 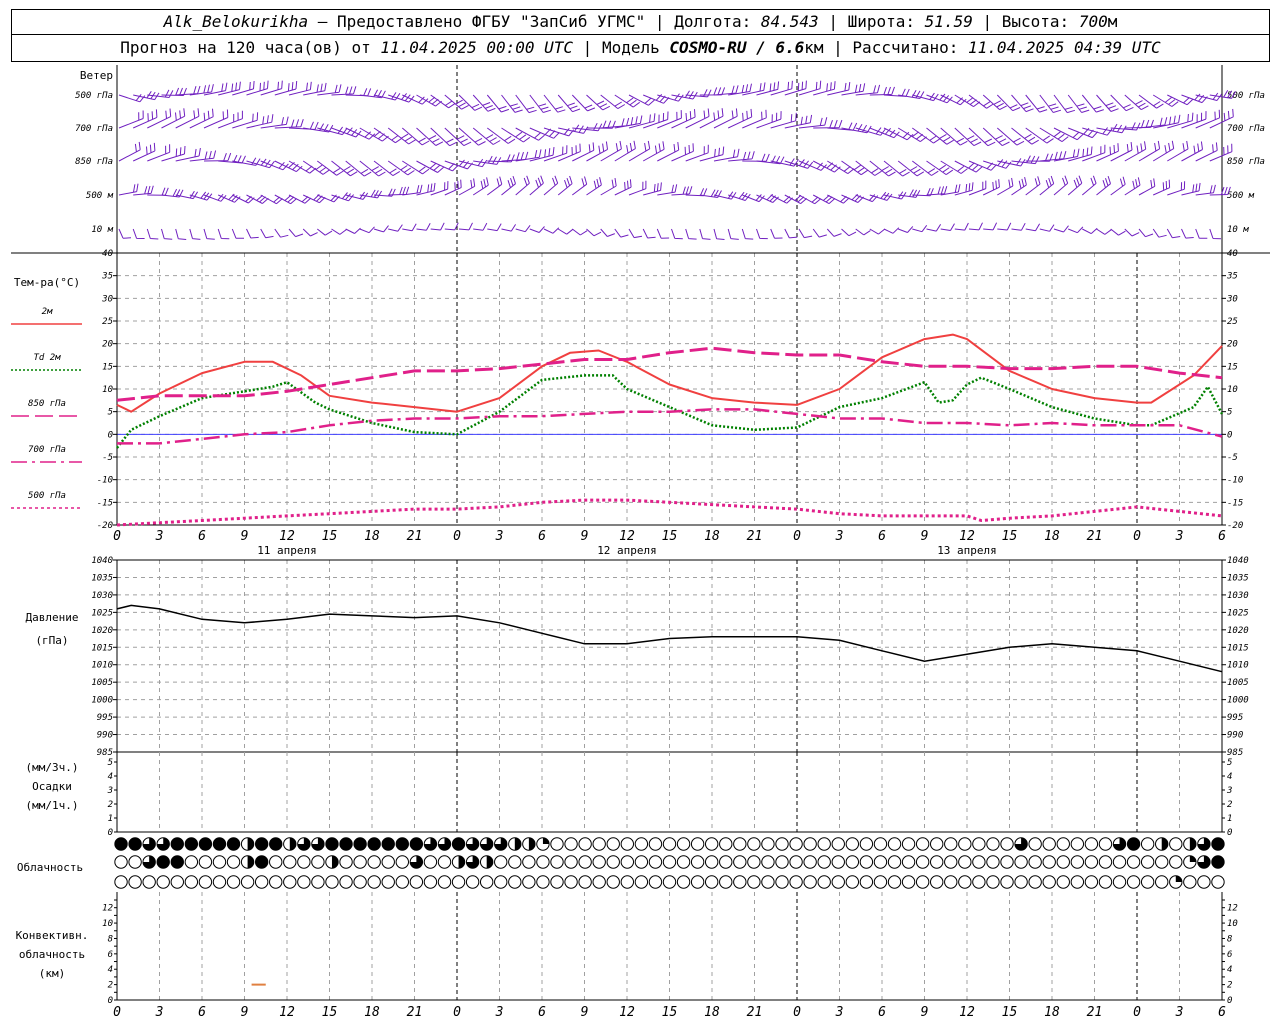 I want to click on cloud-label: Облачность, so click(x=50, y=867).